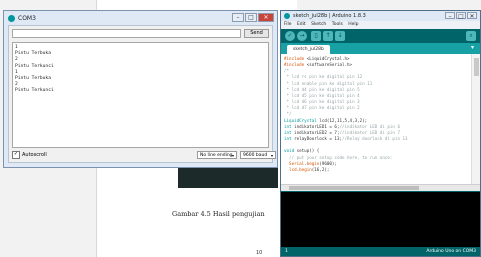  Describe the element at coordinates (328, 36) in the screenshot. I see `open-sketch-icon: ↑` at that location.